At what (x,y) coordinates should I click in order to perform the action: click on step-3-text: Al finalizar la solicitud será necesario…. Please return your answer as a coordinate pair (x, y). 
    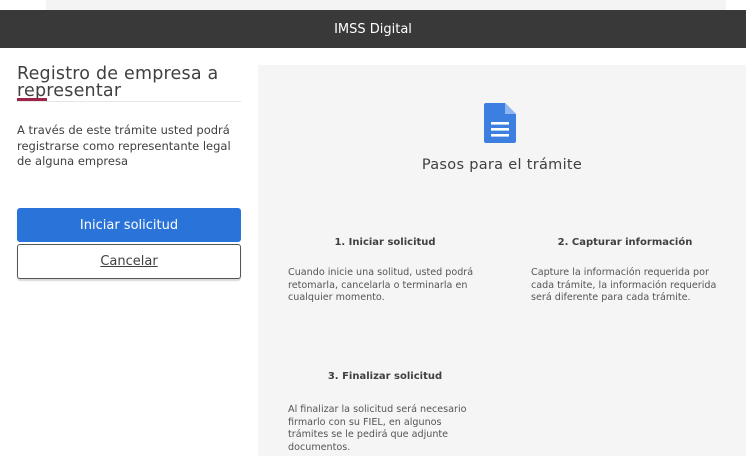
    Looking at the image, I should click on (377, 428).